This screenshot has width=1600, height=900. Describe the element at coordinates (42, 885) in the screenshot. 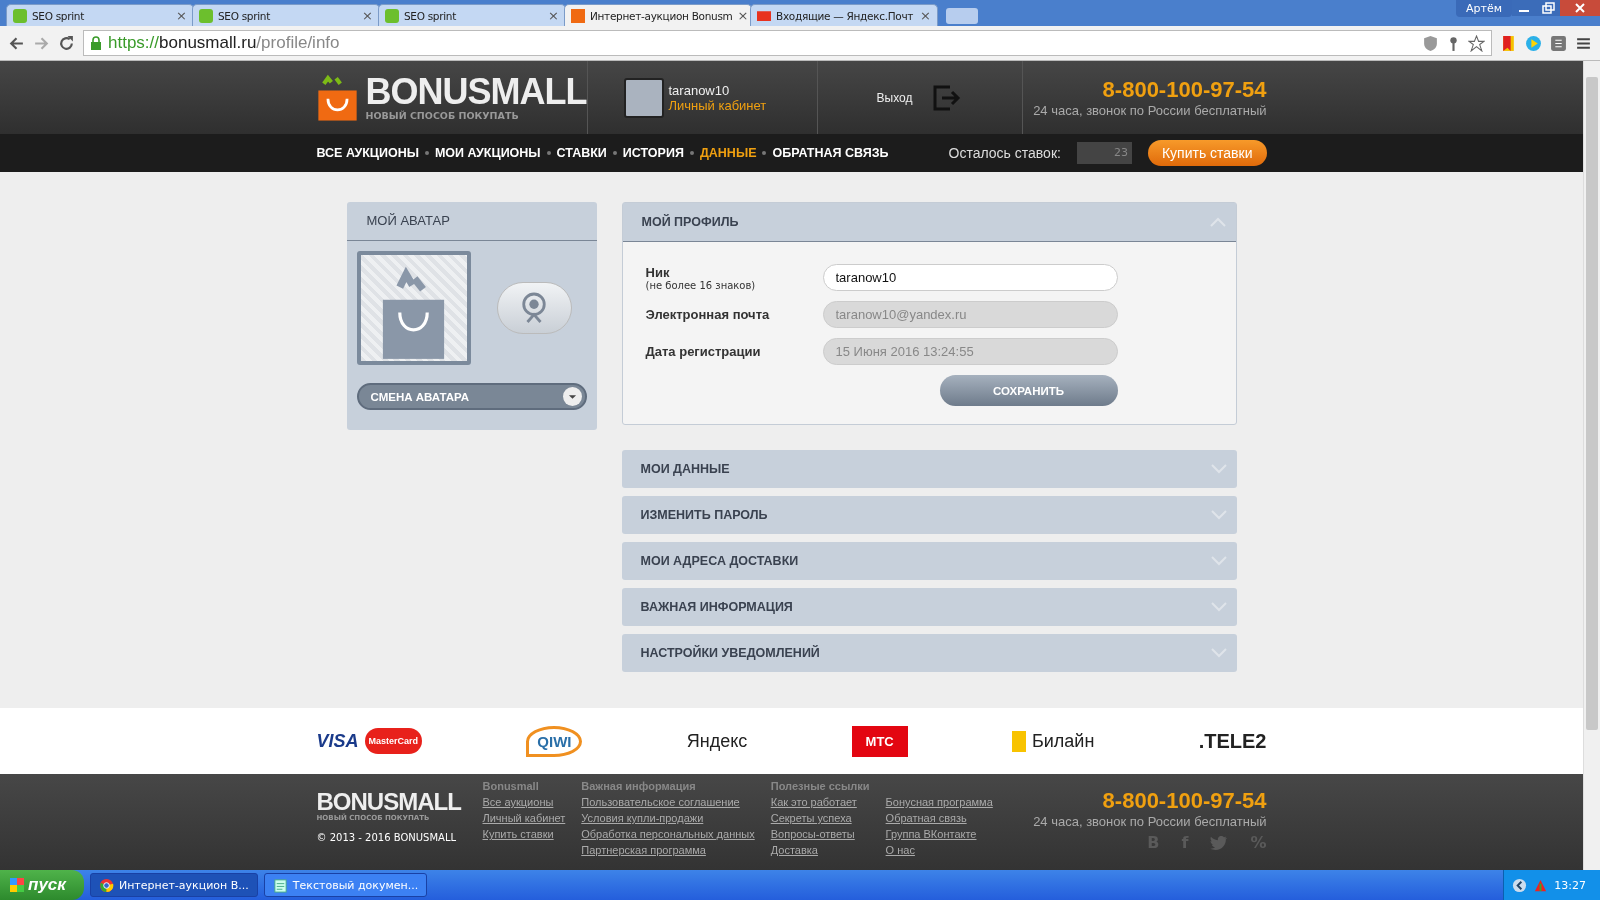

I see `start-button: пуск` at that location.